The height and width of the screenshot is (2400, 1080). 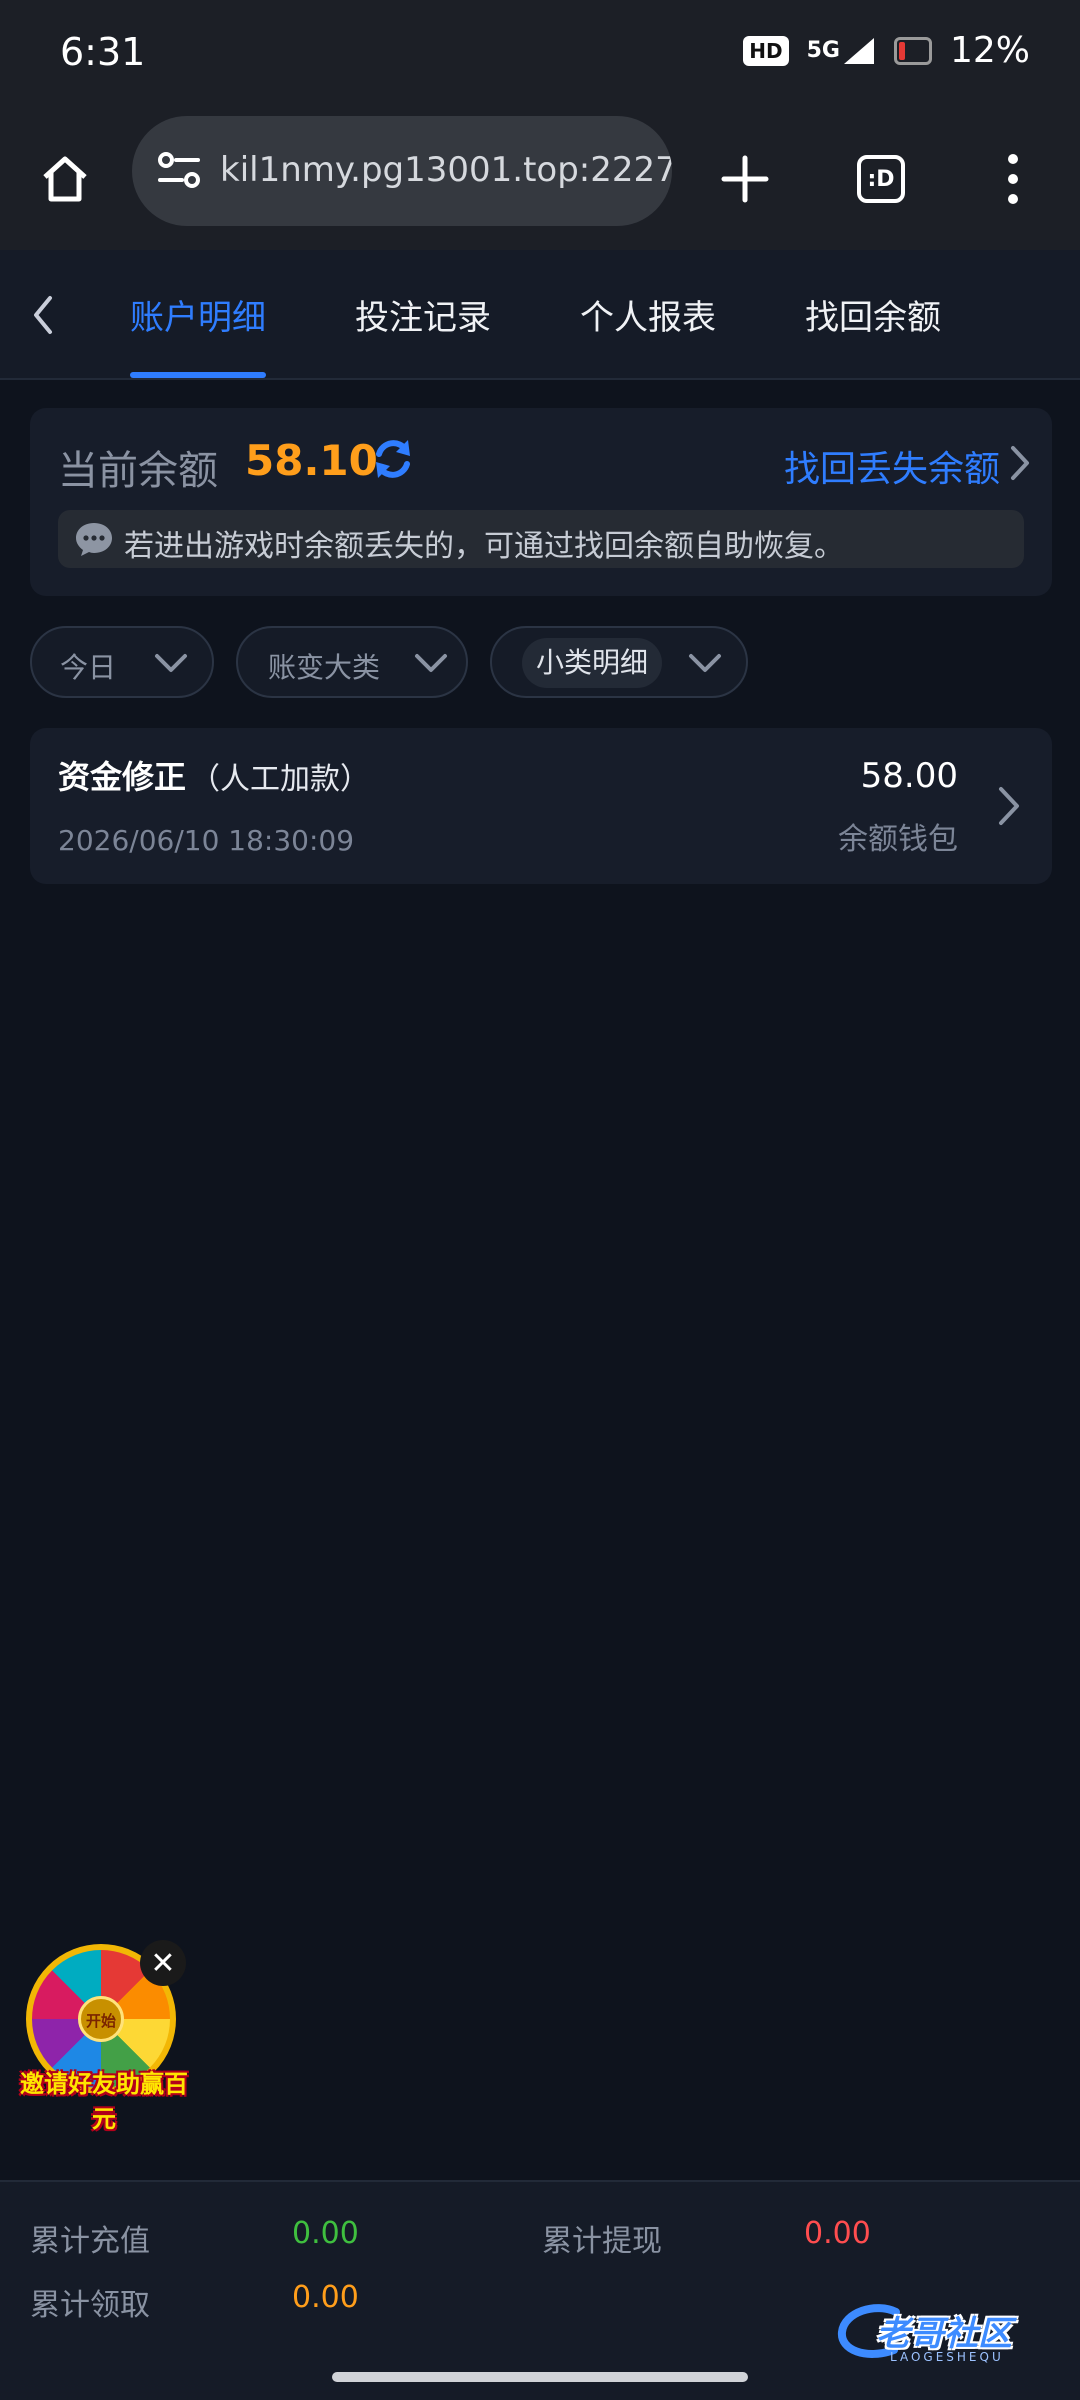 What do you see at coordinates (540, 55) in the screenshot?
I see `status-bar: 6:31 HD 5G 12%` at bounding box center [540, 55].